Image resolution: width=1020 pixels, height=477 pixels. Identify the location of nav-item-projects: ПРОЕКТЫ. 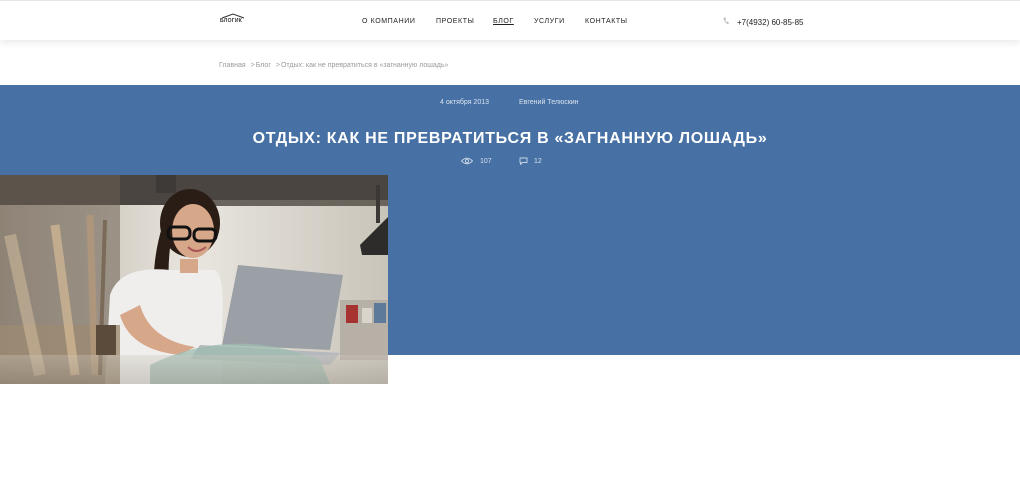
(455, 21).